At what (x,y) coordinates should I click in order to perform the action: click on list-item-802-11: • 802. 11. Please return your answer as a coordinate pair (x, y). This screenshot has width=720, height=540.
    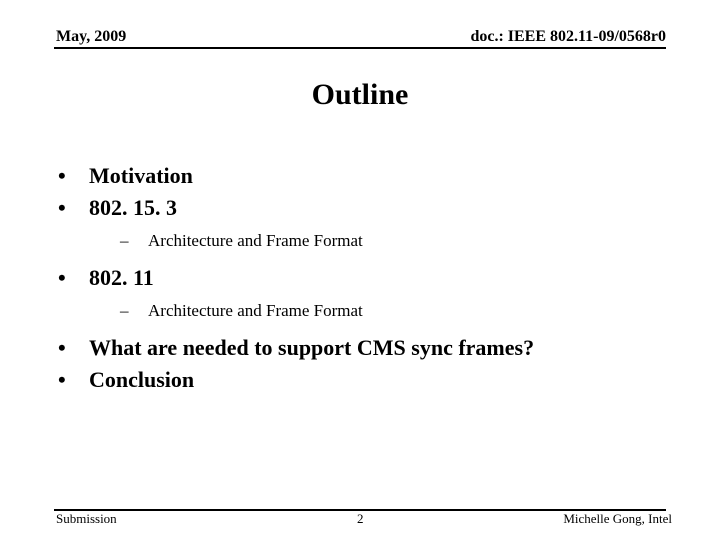
    Looking at the image, I should click on (368, 278).